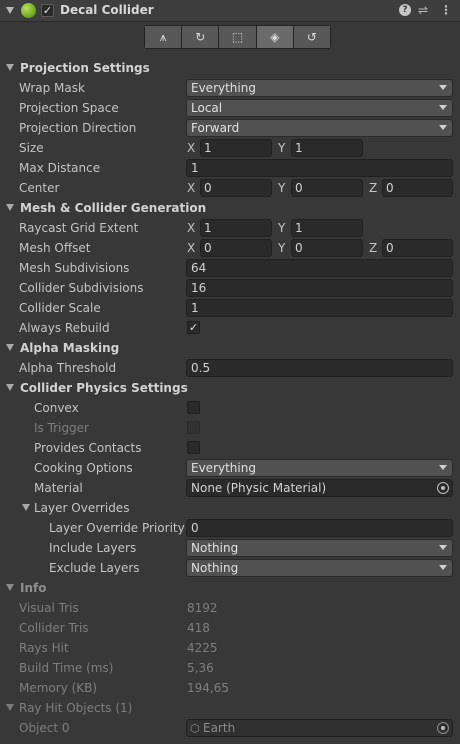 Image resolution: width=460 pixels, height=744 pixels. I want to click on include-layers-dropdown: Nothing, so click(319, 548).